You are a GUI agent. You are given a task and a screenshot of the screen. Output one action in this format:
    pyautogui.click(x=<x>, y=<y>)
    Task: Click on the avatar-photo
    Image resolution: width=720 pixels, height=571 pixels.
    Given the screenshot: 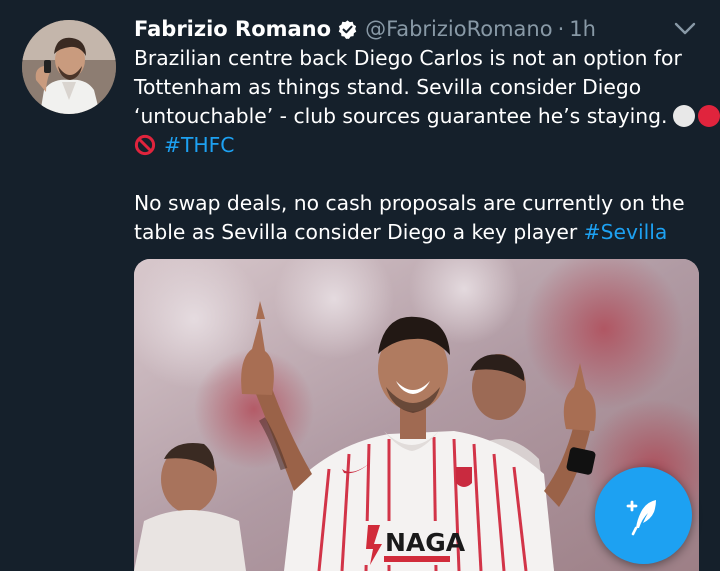 What is the action you would take?
    pyautogui.click(x=69, y=67)
    